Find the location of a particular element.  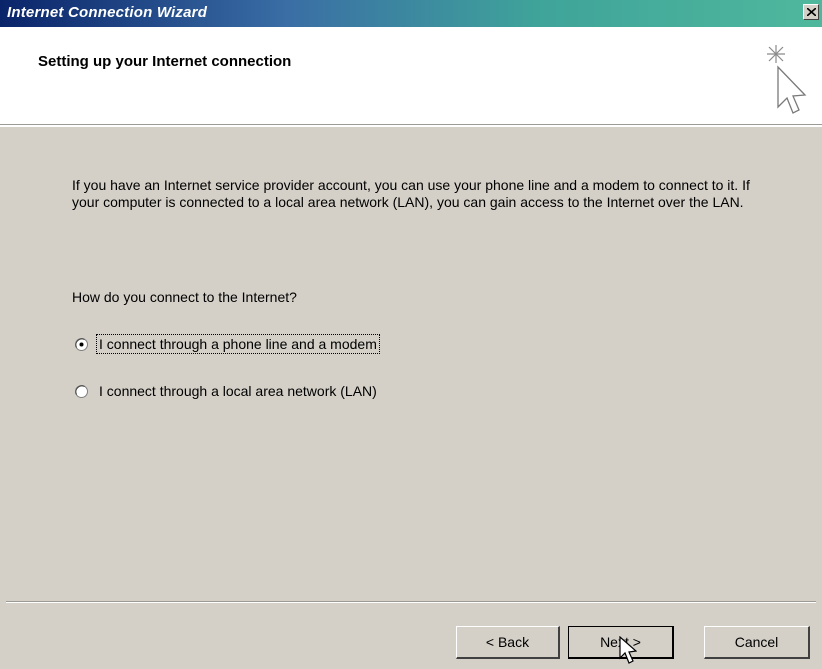

wizard-header: Setting up your Internet connection is located at coordinates (411, 76).